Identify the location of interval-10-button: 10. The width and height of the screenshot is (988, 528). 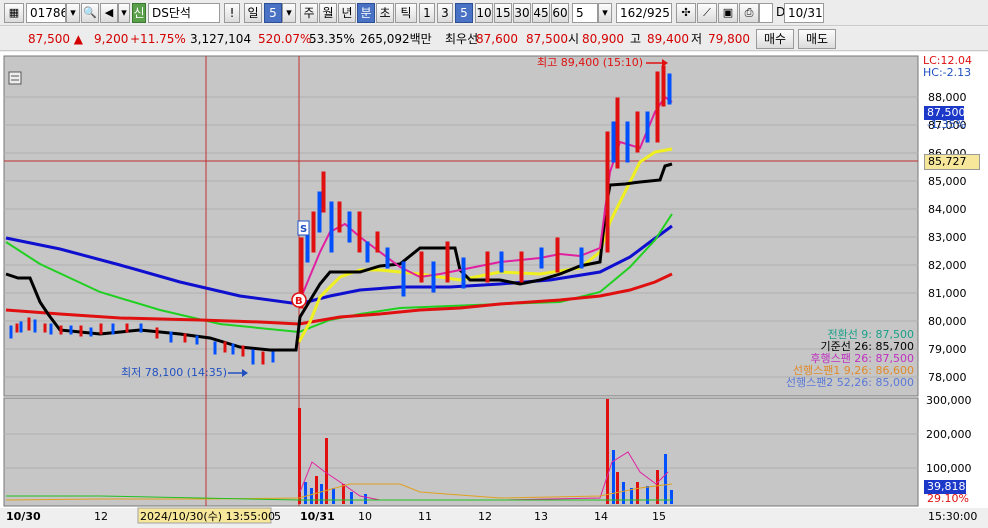
(484, 13).